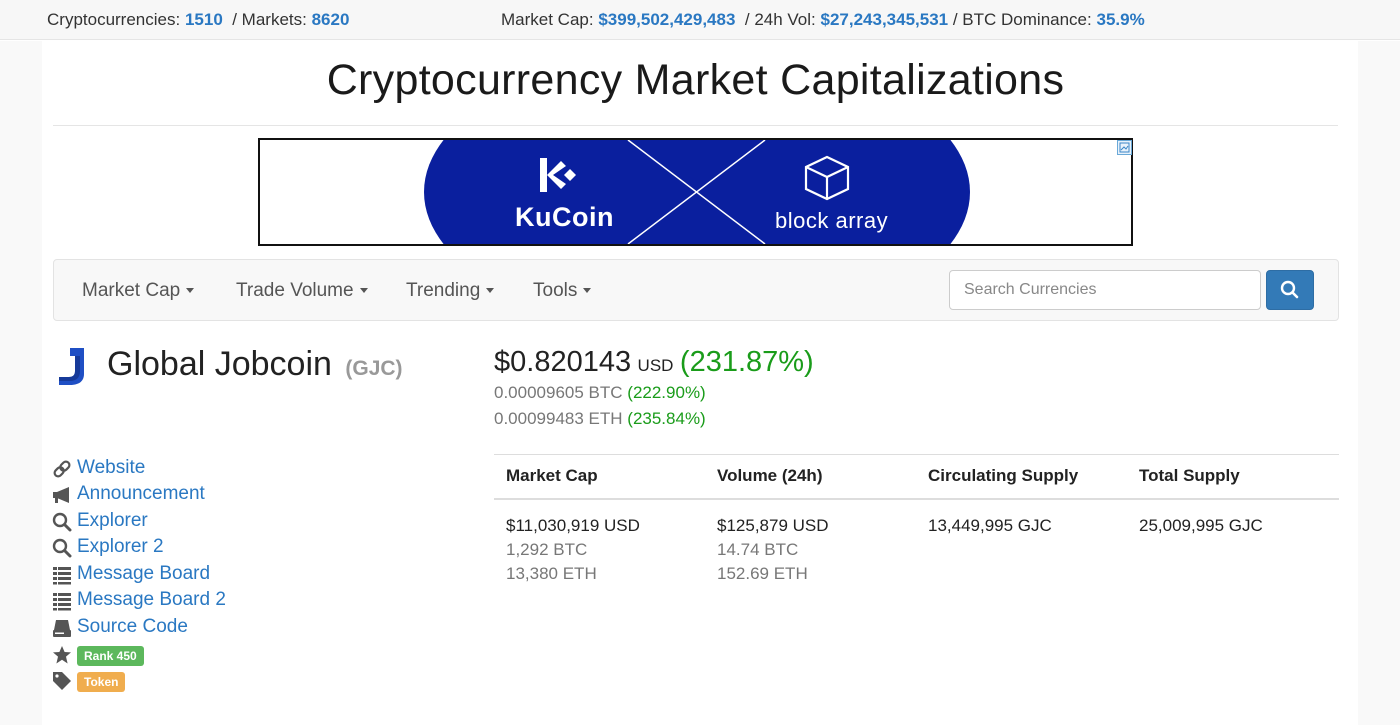 The width and height of the screenshot is (1400, 725). What do you see at coordinates (1124, 147) in the screenshot?
I see `ad-choices-icon` at bounding box center [1124, 147].